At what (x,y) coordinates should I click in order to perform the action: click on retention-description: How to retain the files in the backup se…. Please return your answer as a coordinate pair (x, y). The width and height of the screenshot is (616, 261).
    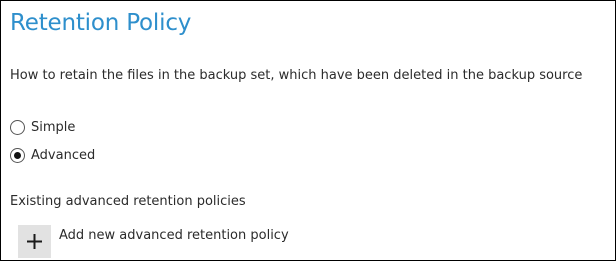
    Looking at the image, I should click on (296, 75).